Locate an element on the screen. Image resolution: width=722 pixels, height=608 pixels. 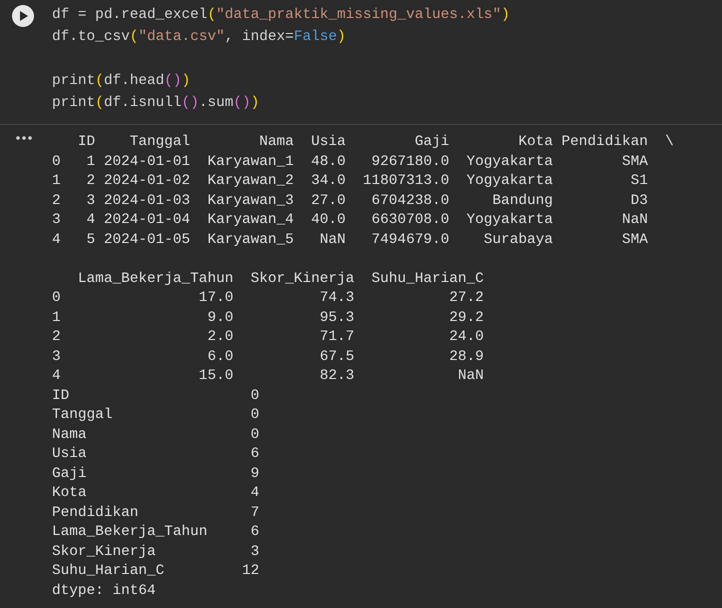
output-line: Usia 6 is located at coordinates (156, 454).